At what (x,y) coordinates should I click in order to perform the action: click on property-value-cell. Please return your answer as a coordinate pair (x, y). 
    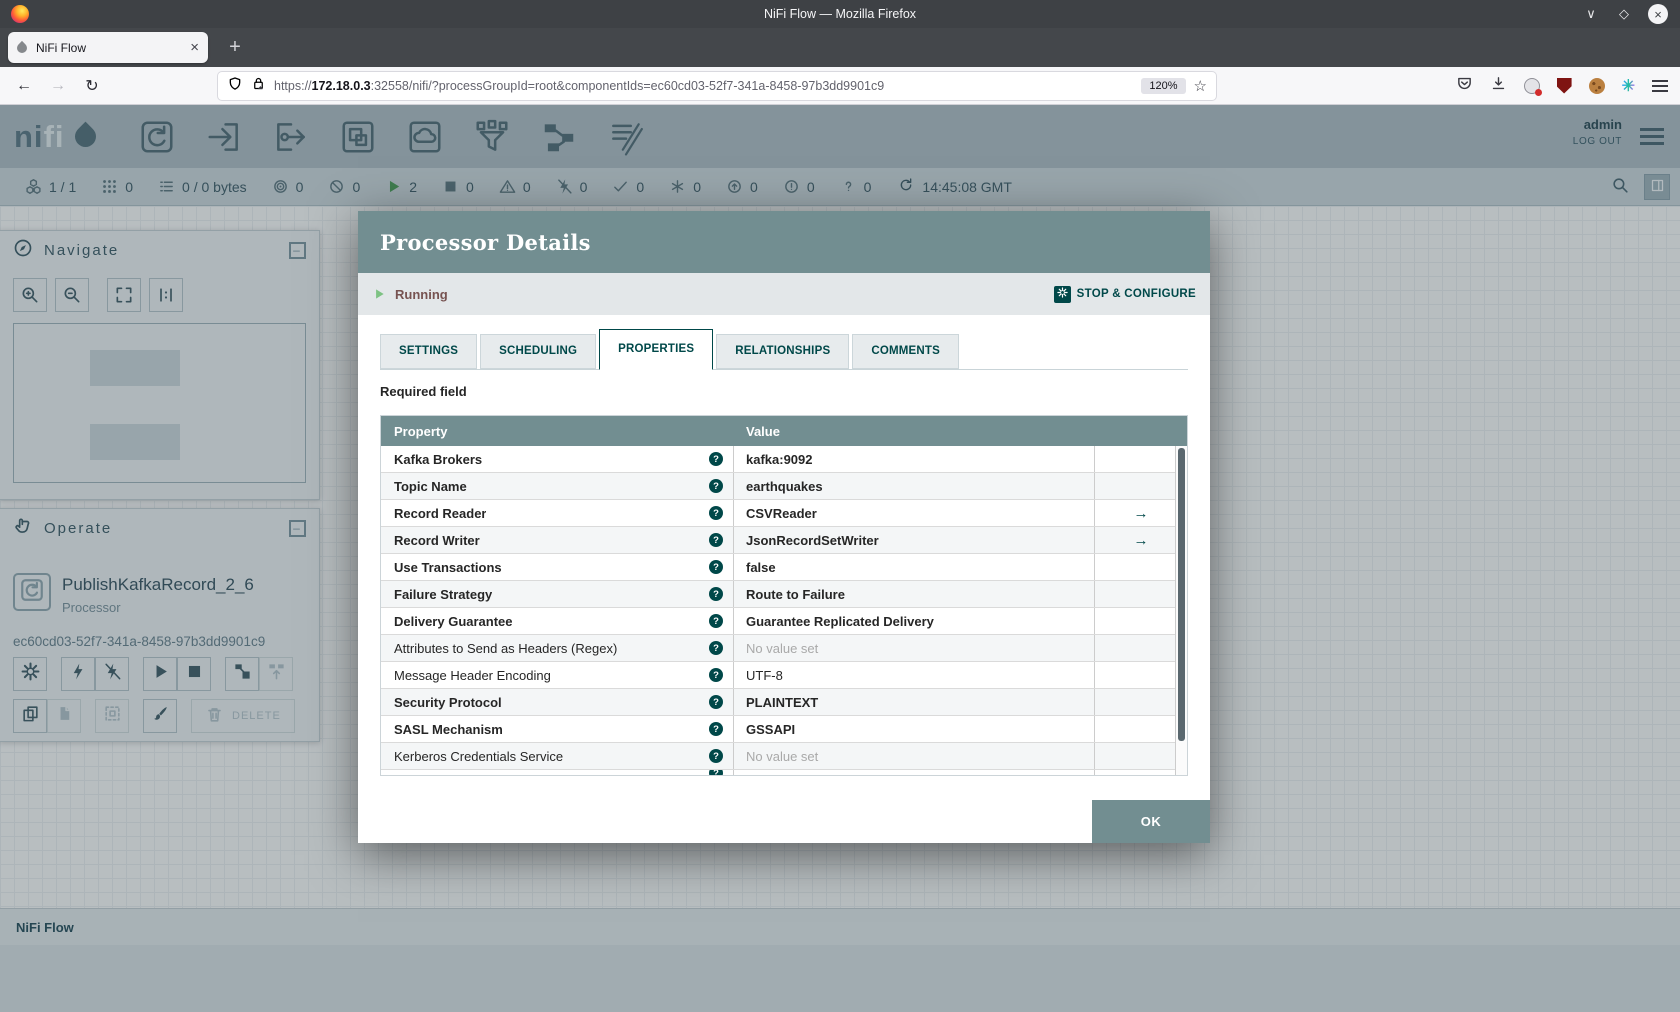
    Looking at the image, I should click on (913, 772).